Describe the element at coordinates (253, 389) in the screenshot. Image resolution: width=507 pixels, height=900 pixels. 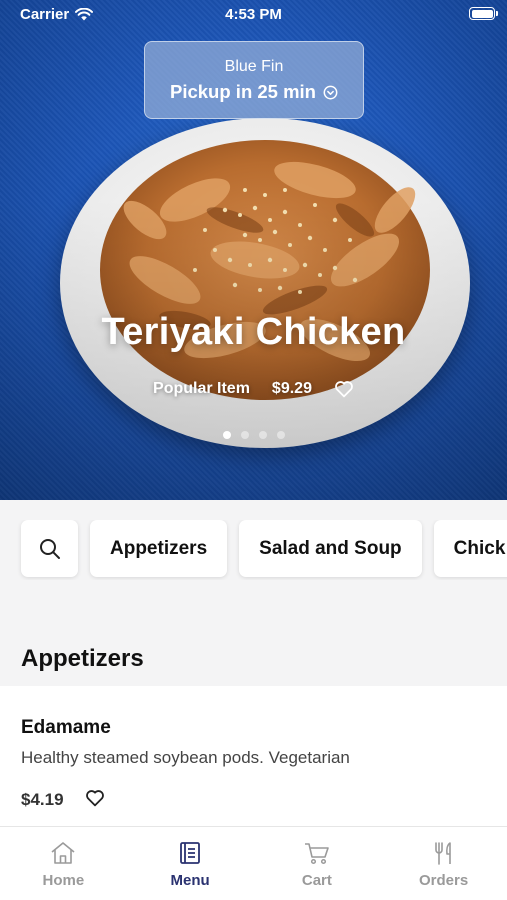
I see `featured-item-meta: Popular Item $9.29` at that location.